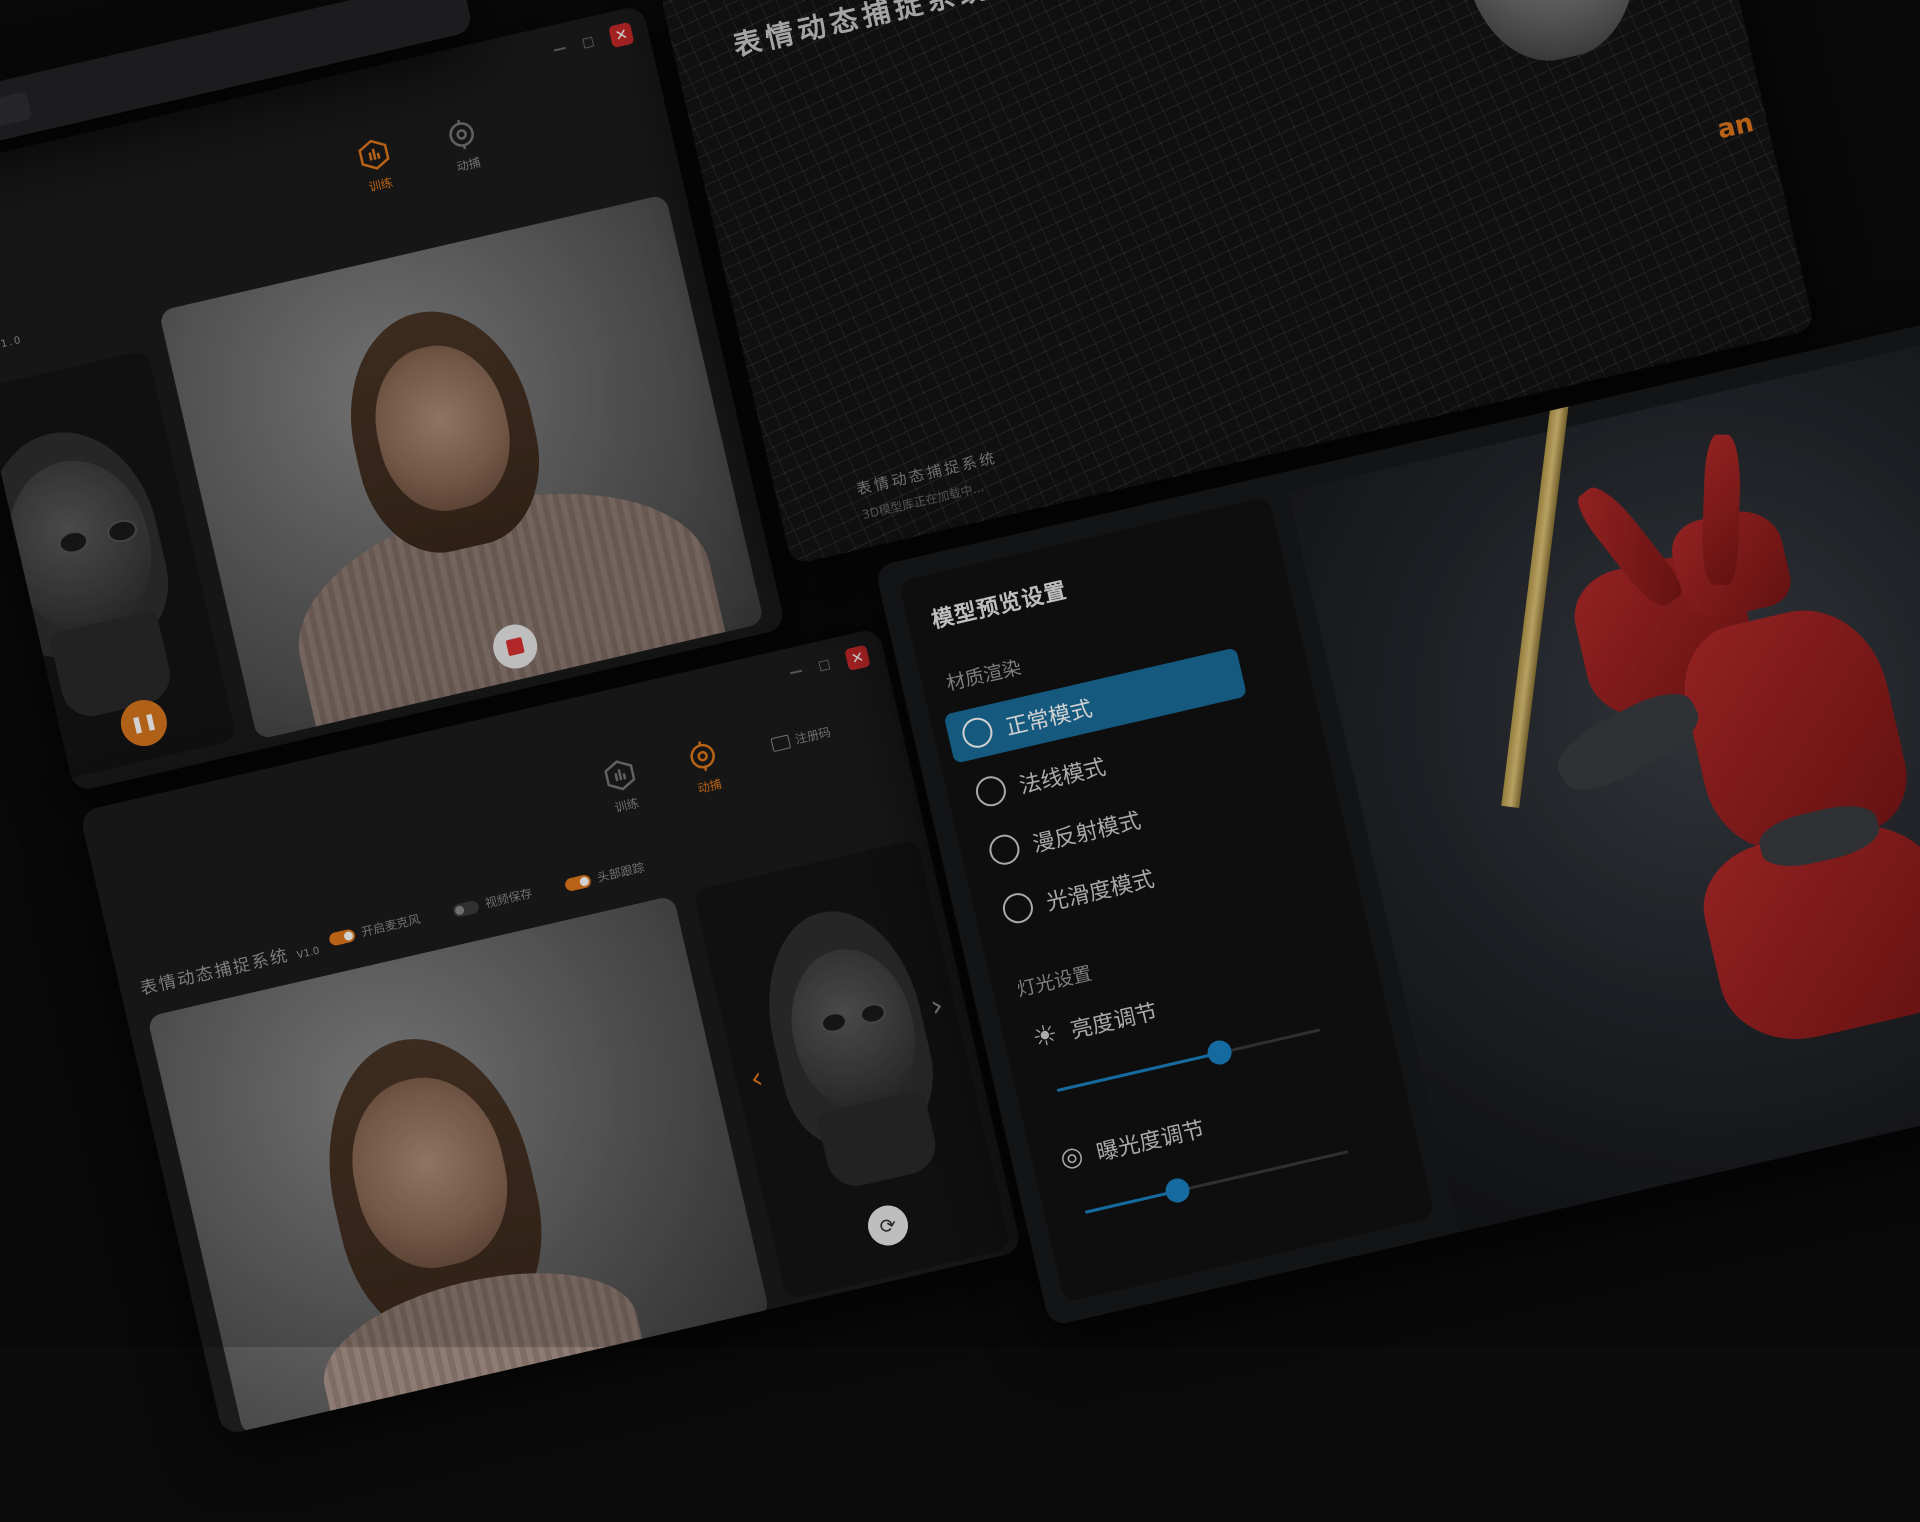  What do you see at coordinates (862, 31) in the screenshot?
I see `loading-title: 表情动态捕捉系统` at bounding box center [862, 31].